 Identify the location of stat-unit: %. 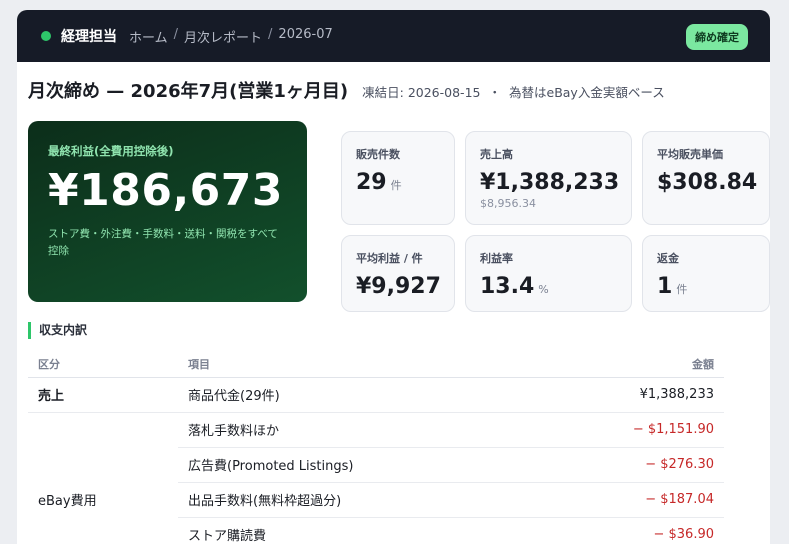
(543, 289).